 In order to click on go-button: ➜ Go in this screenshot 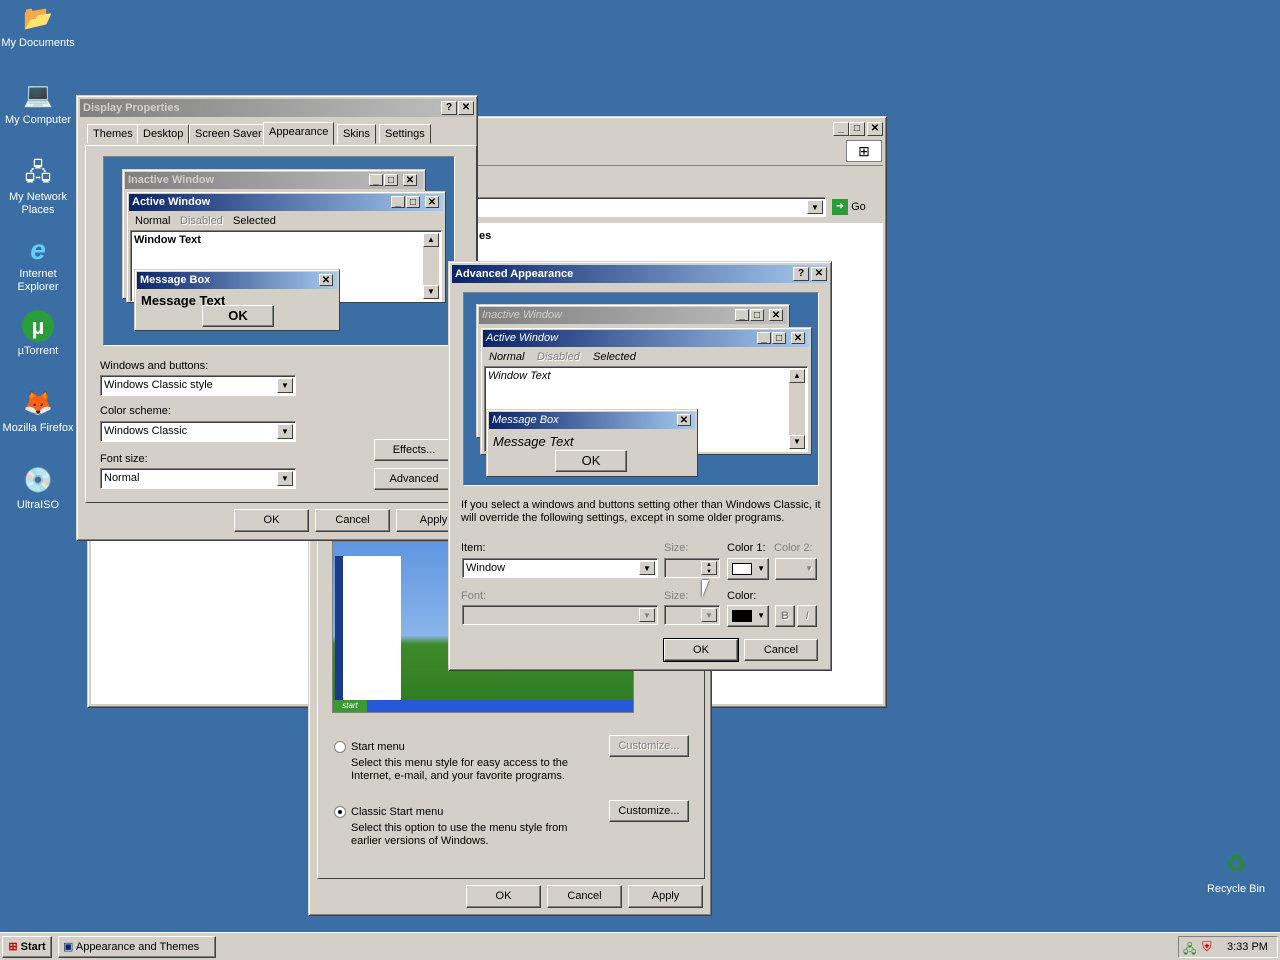, I will do `click(854, 207)`.